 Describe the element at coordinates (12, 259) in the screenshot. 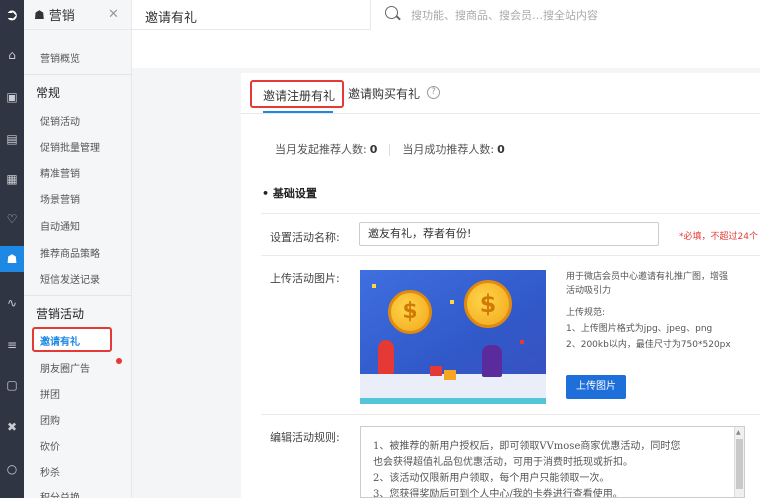

I see `marketing-icon: ☗` at that location.